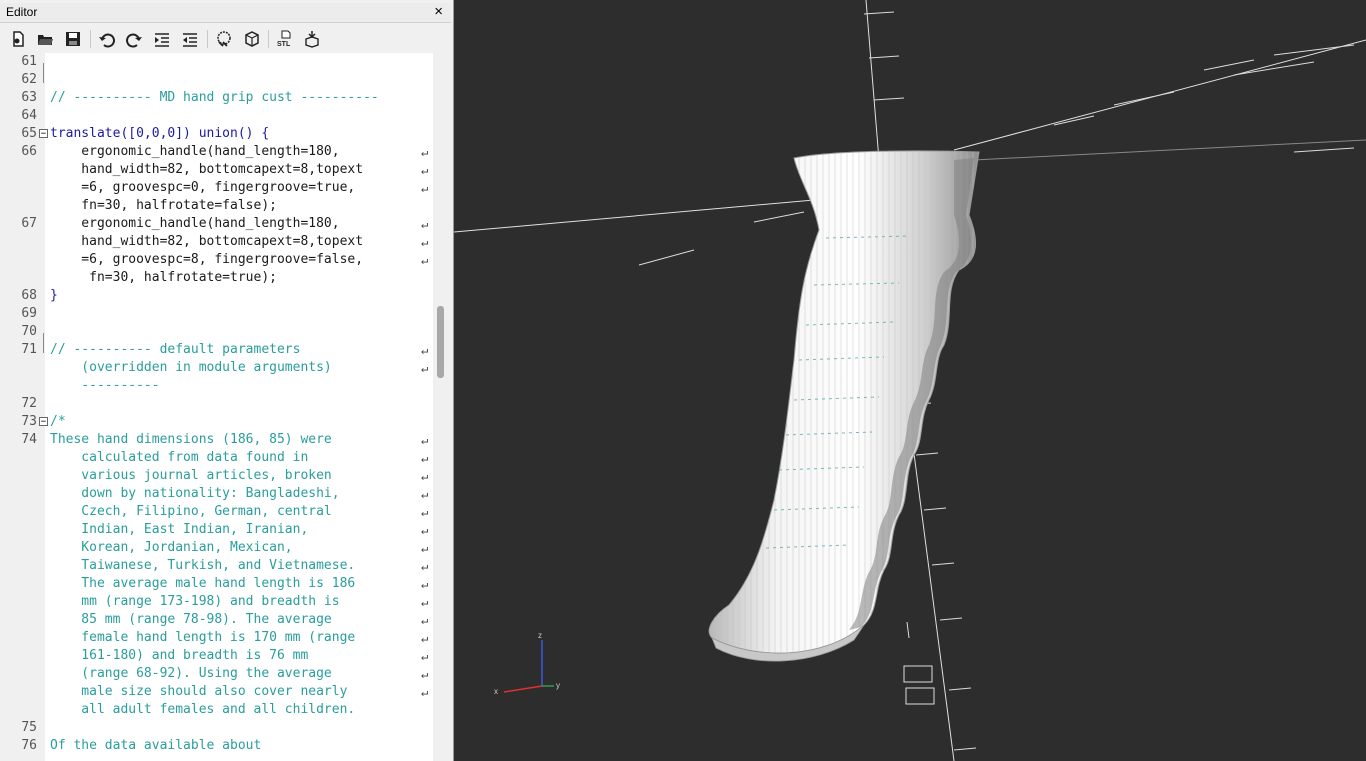 This screenshot has height=761, width=1366. Describe the element at coordinates (216, 404) in the screenshot. I see `code-line: 72` at that location.